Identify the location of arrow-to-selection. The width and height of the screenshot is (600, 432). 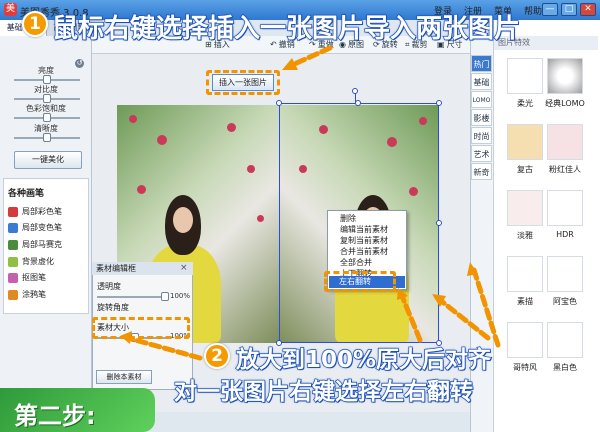
(464, 319).